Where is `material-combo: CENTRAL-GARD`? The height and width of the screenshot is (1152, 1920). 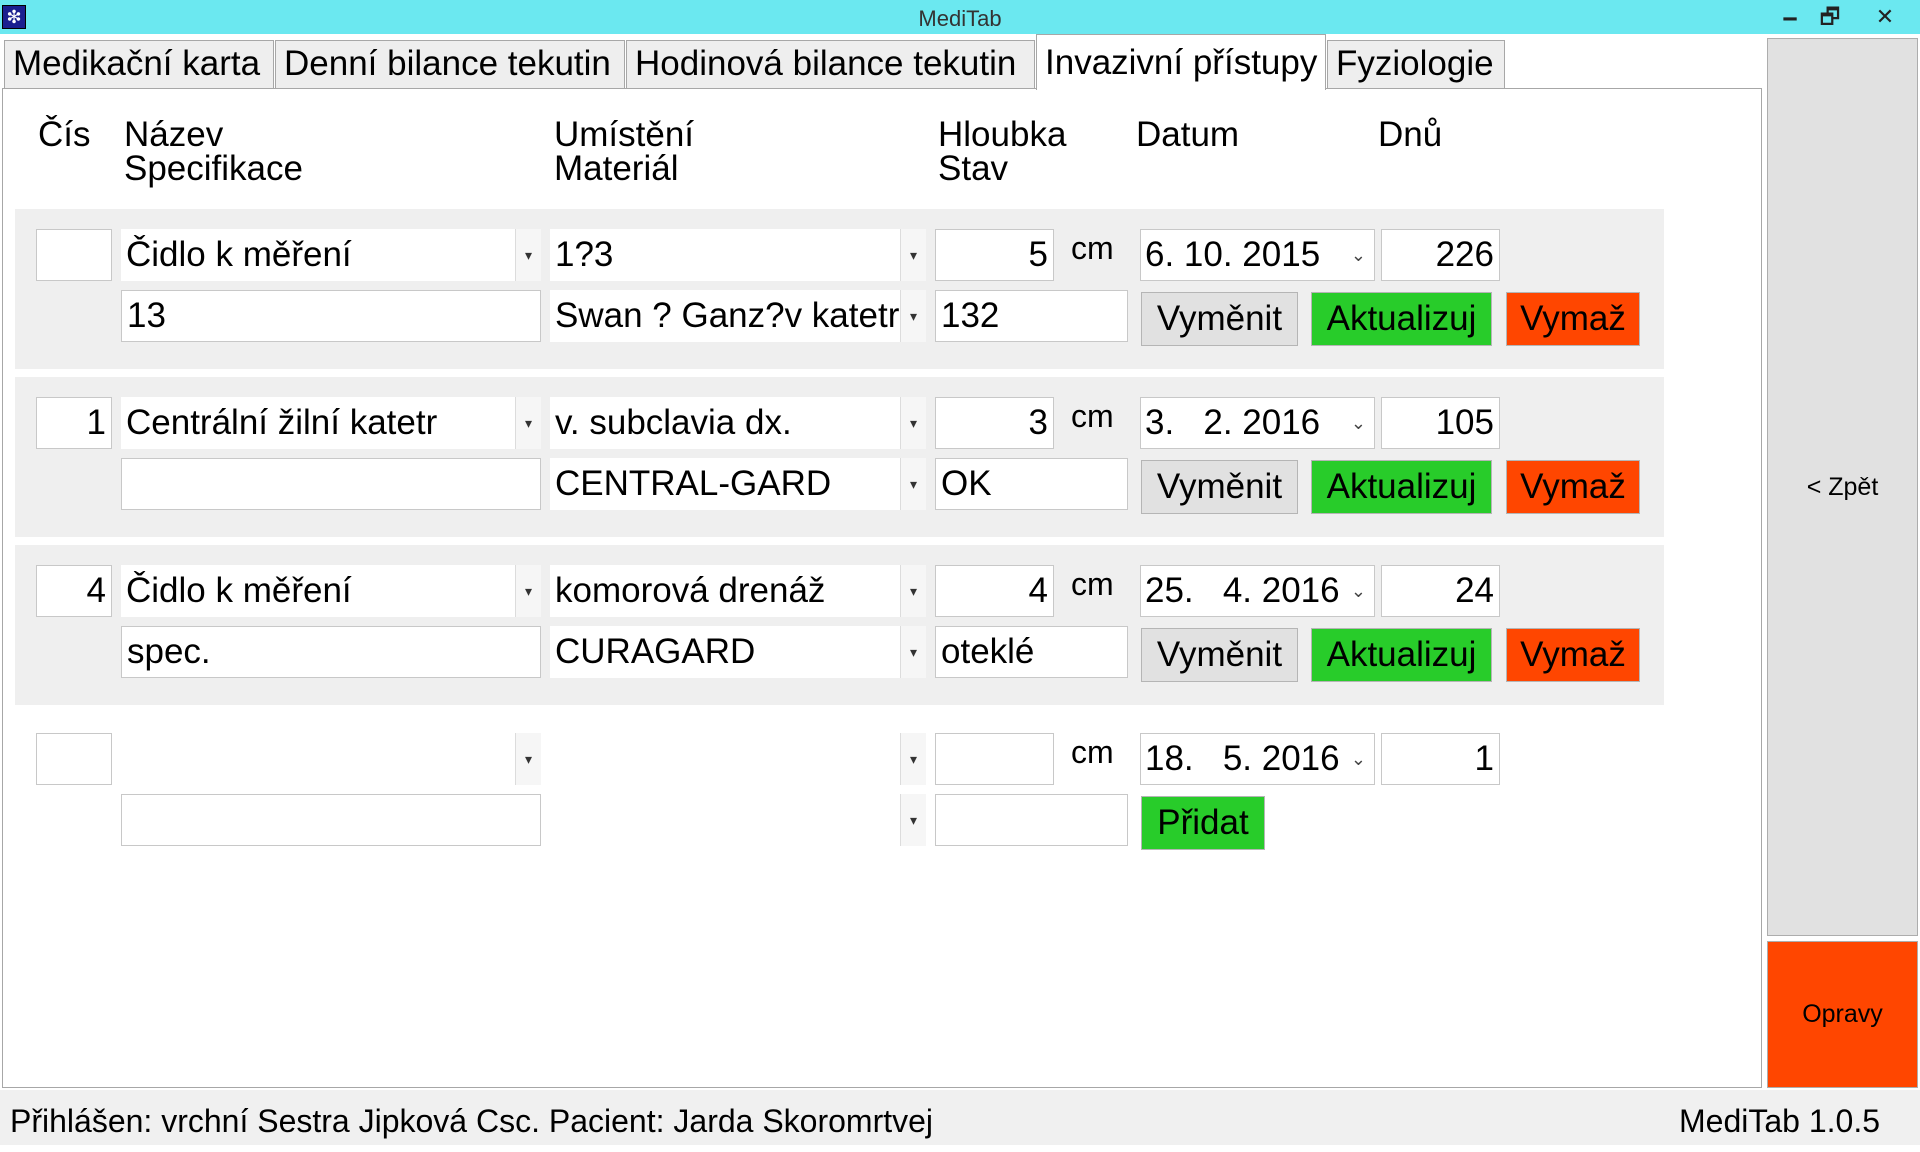 material-combo: CENTRAL-GARD is located at coordinates (725, 484).